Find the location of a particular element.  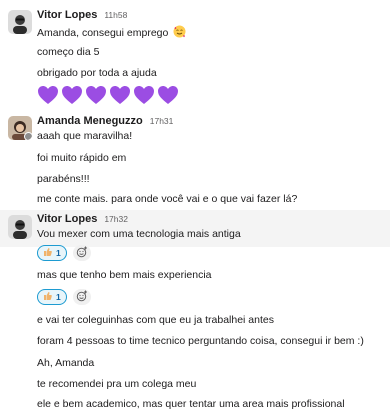

message-text: Amanda, consegui emprego is located at coordinates (111, 33).